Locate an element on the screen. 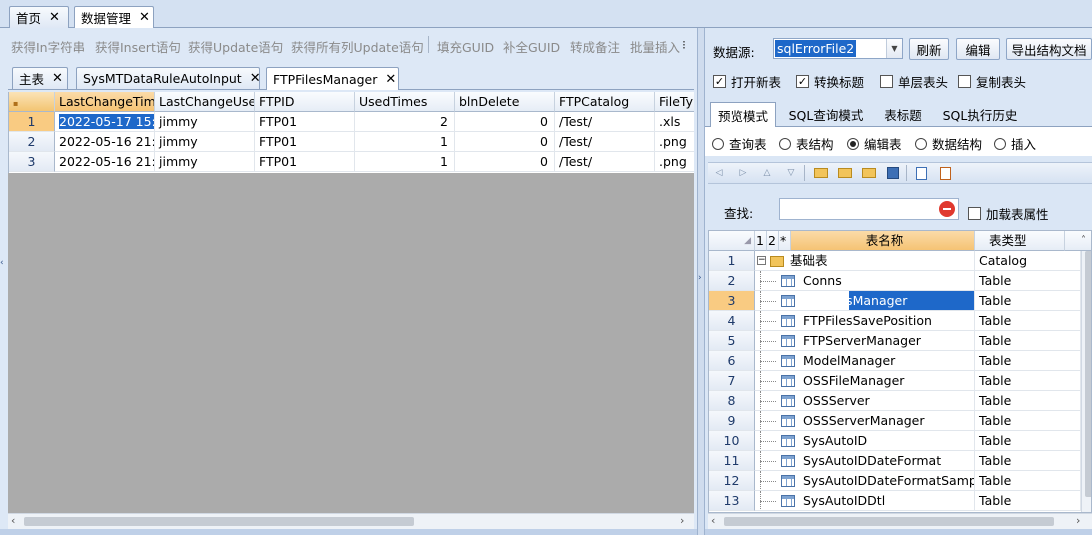 Image resolution: width=1092 pixels, height=535 pixels. col-header-table-name: 表名称 is located at coordinates (883, 241).